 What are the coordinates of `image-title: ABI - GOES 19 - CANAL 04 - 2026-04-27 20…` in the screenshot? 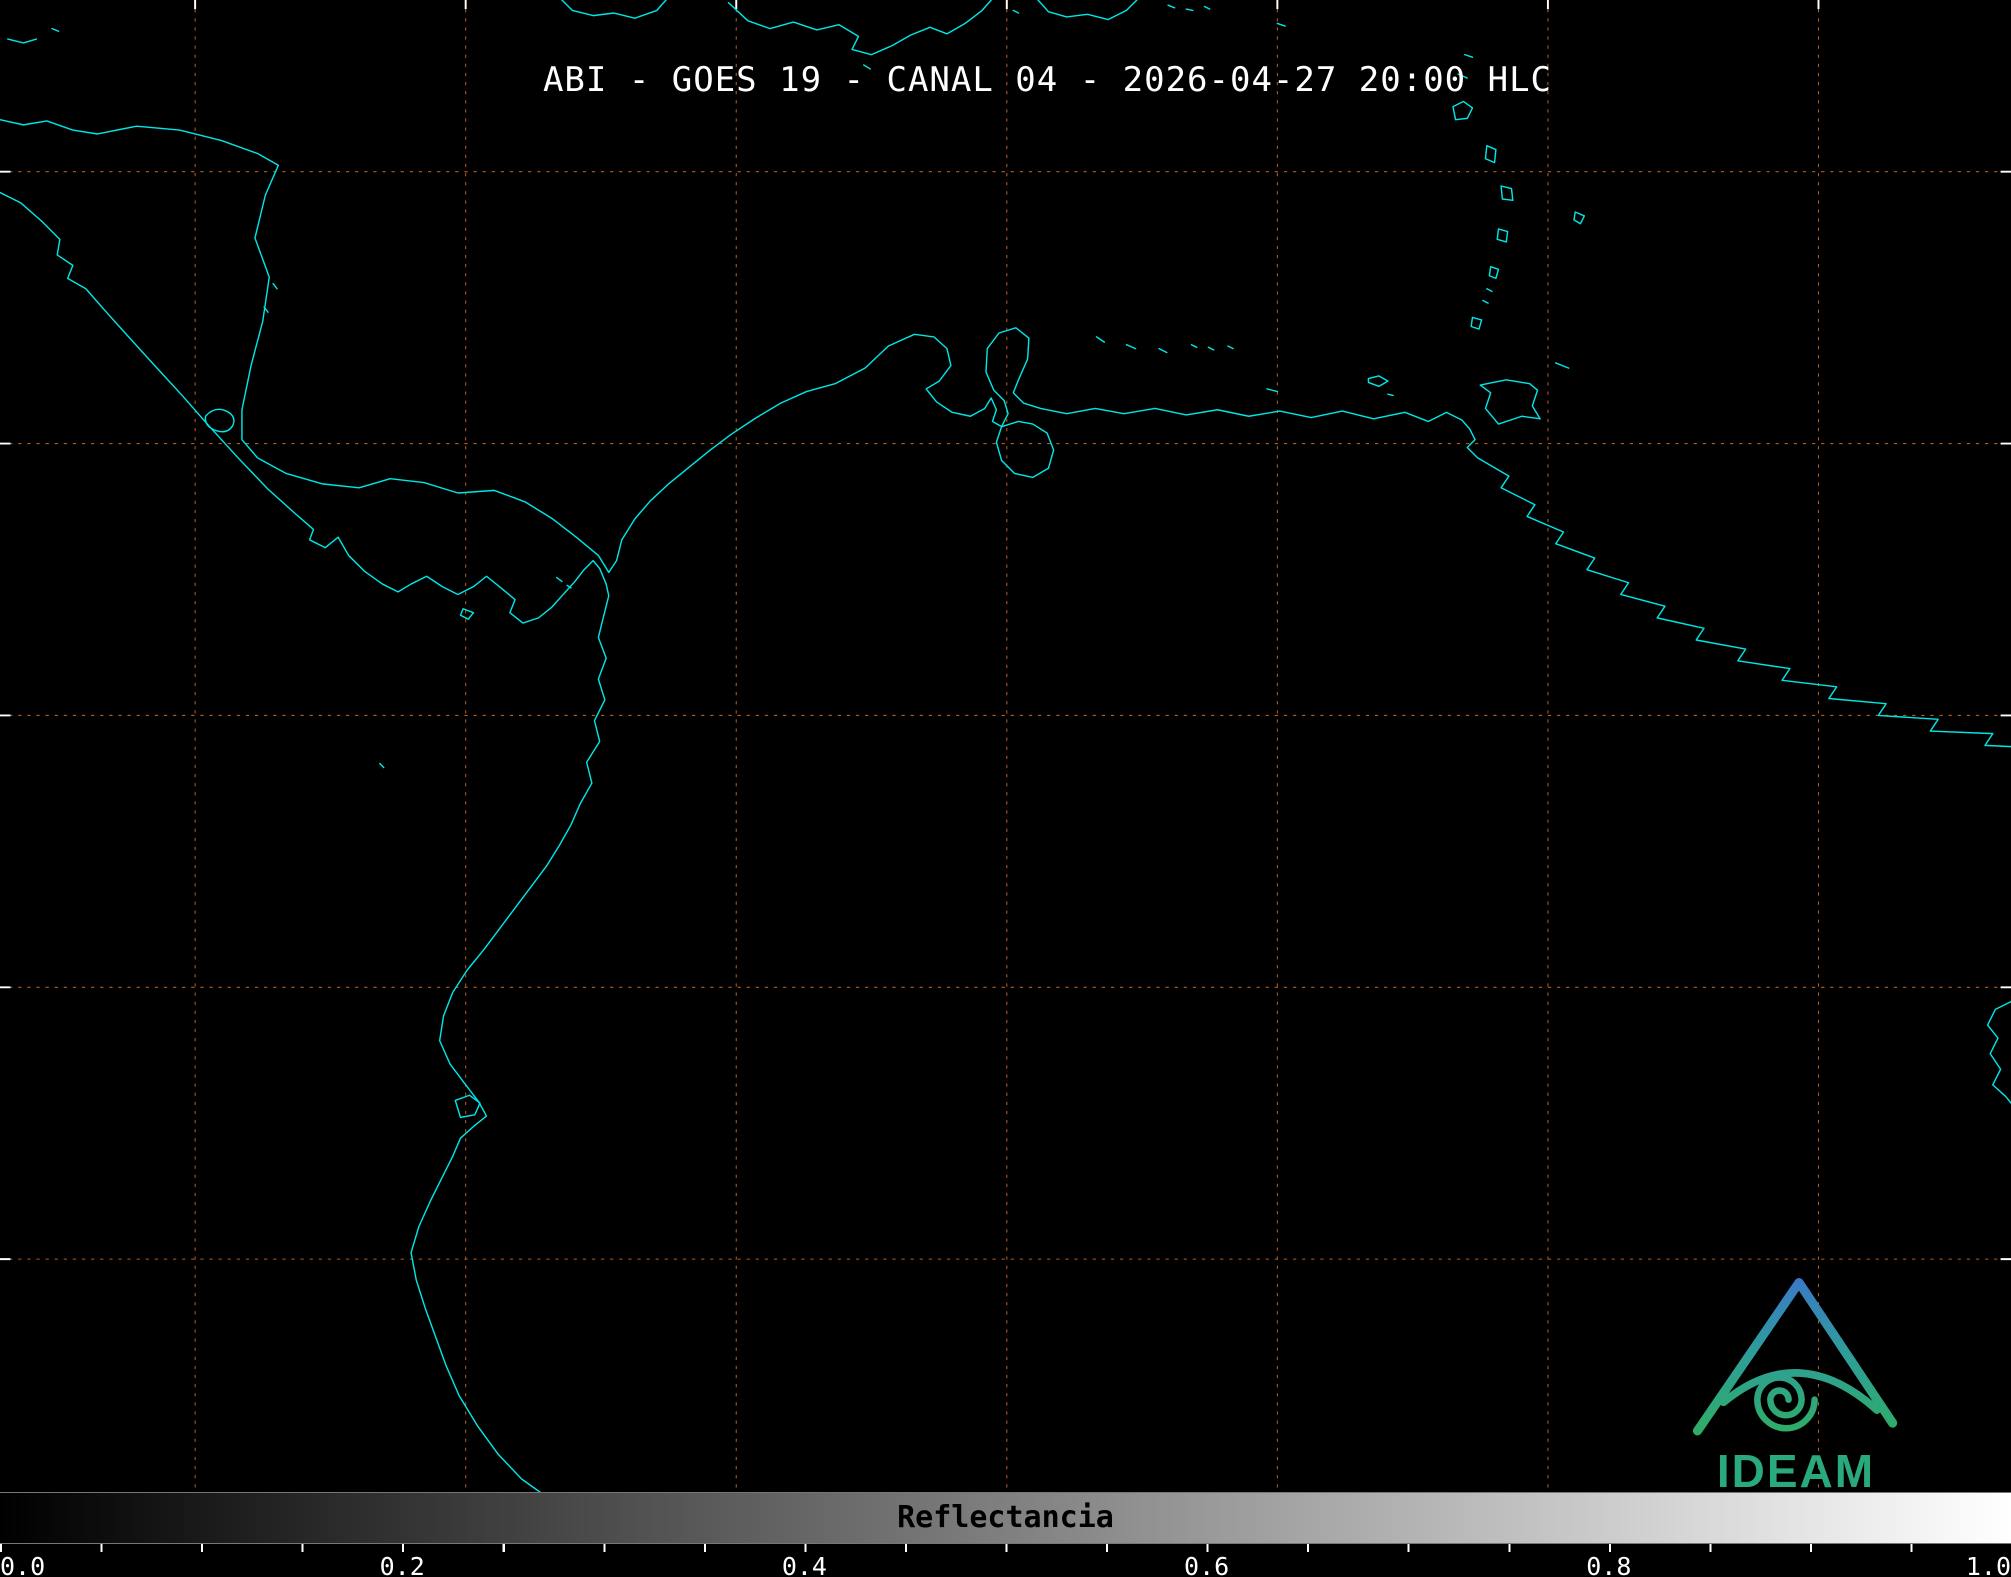 It's located at (1047, 80).